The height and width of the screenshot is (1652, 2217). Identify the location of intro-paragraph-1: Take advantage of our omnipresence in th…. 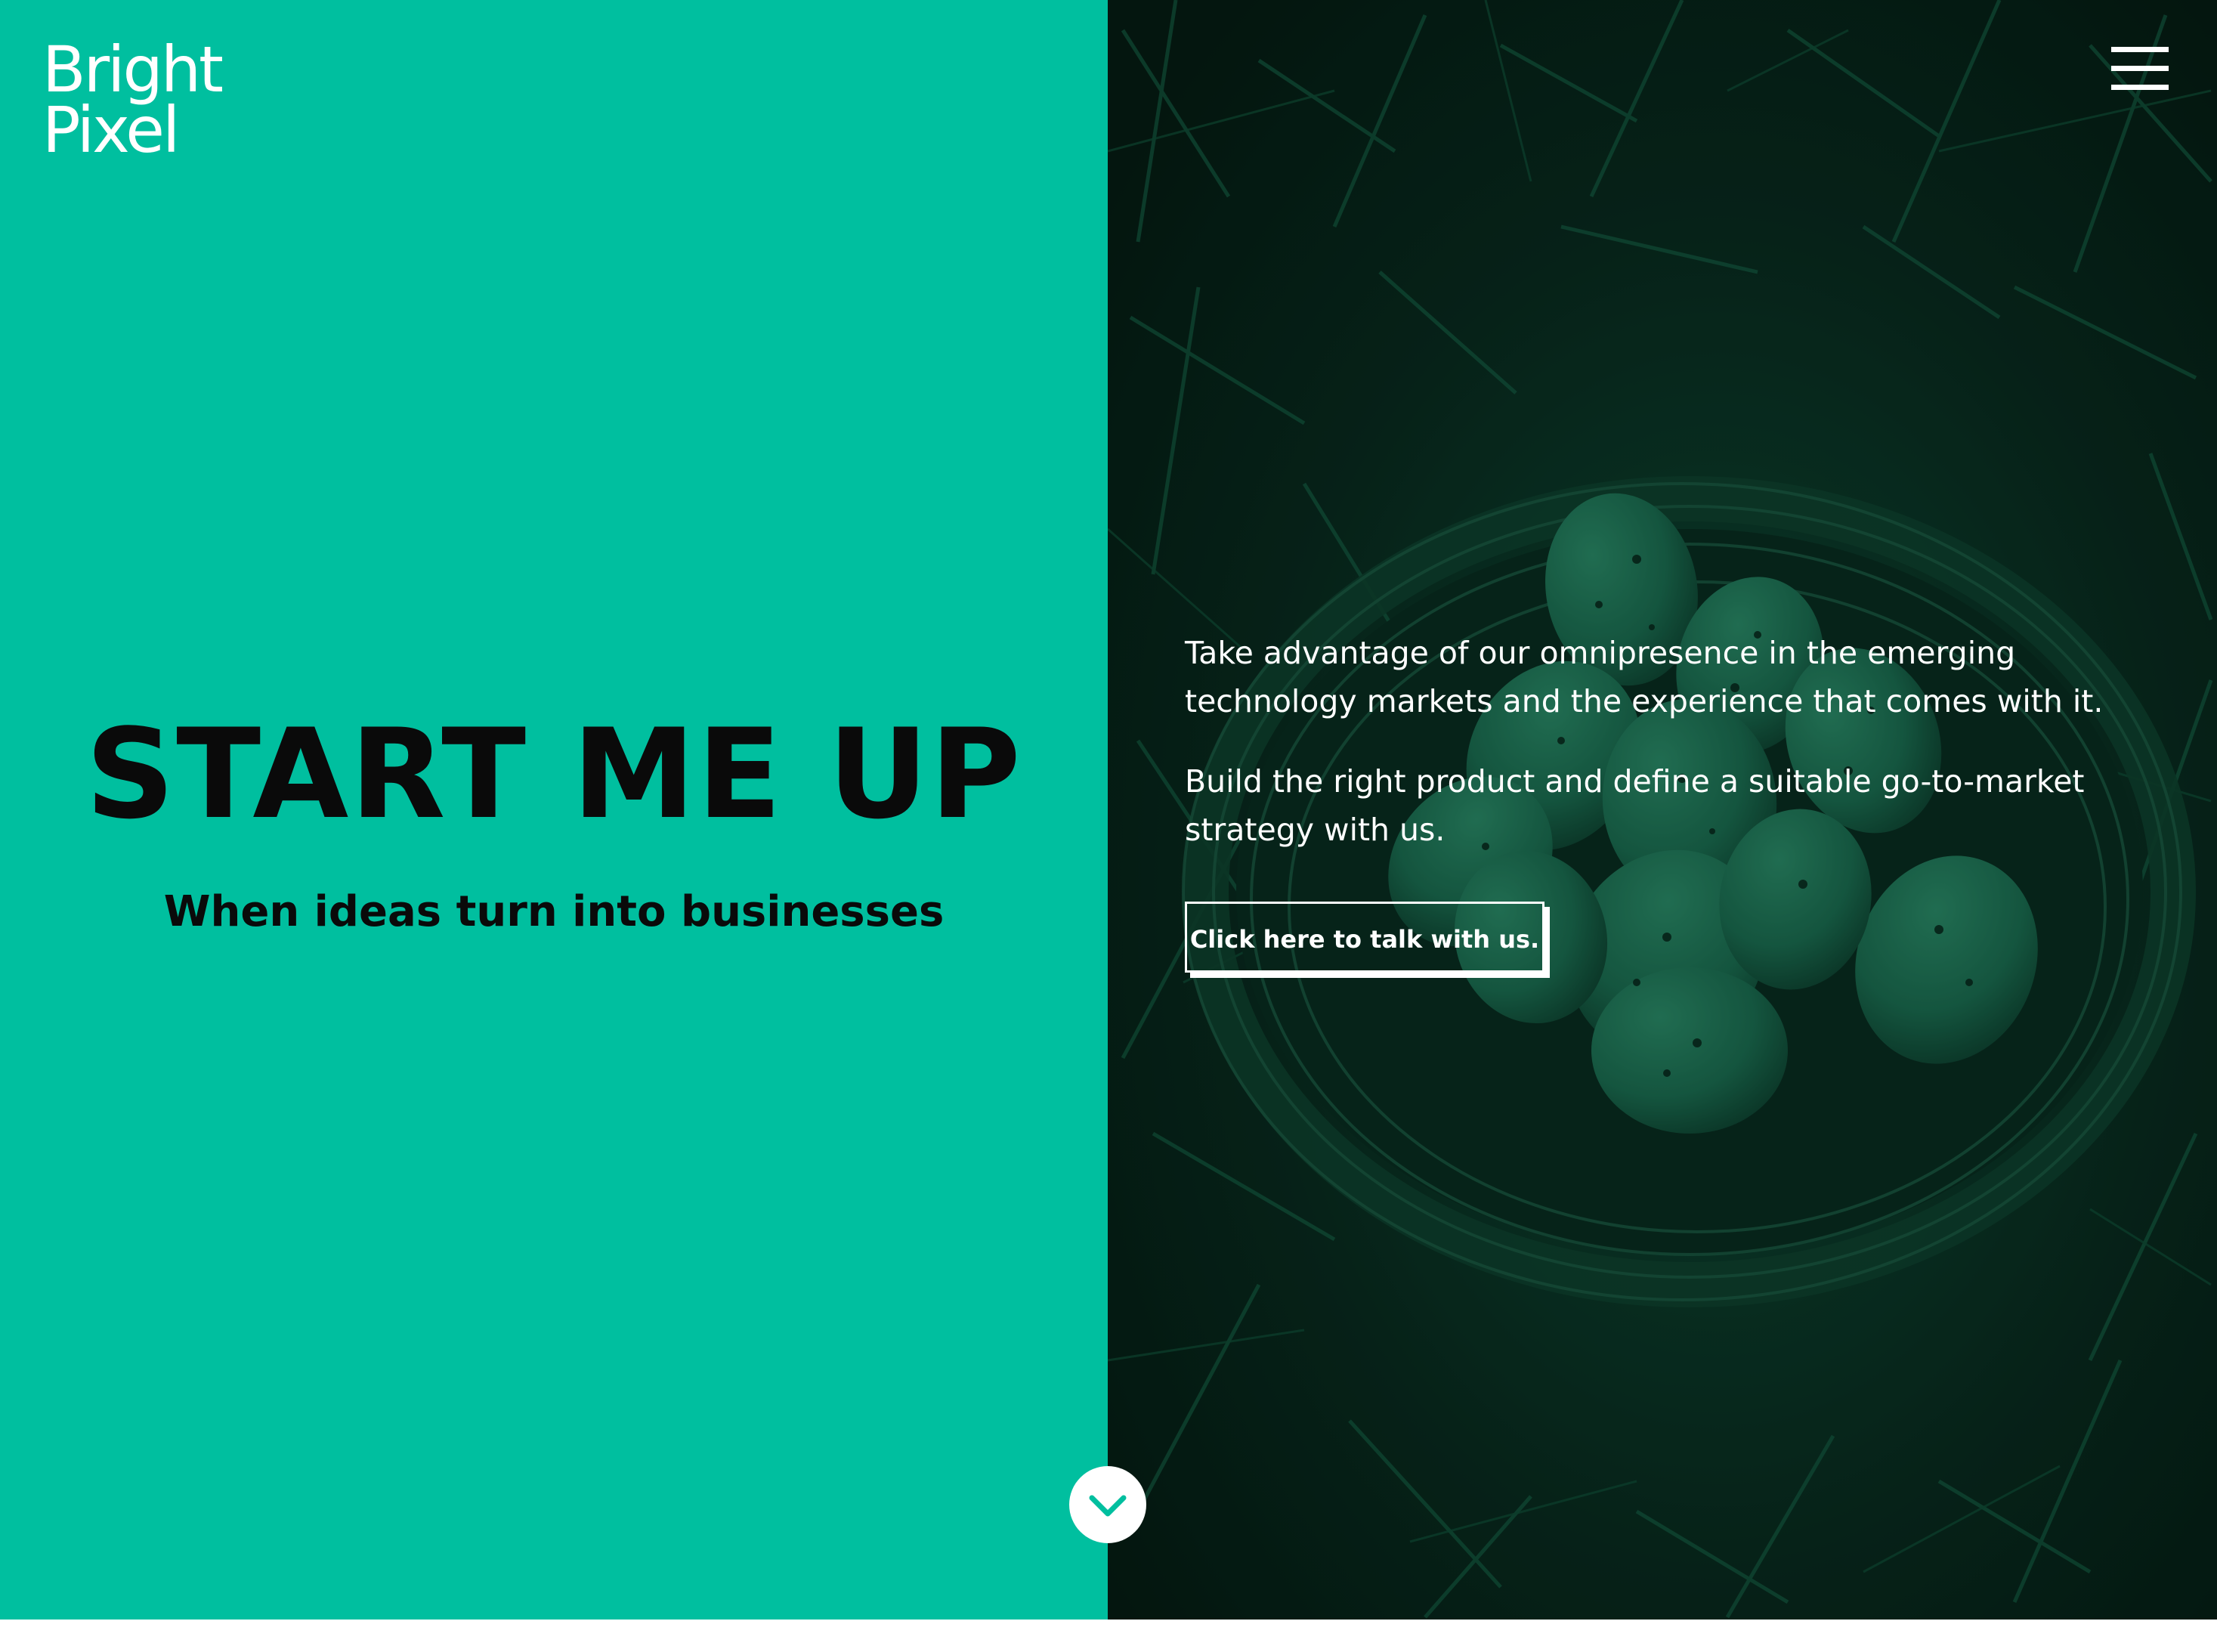
(1644, 677).